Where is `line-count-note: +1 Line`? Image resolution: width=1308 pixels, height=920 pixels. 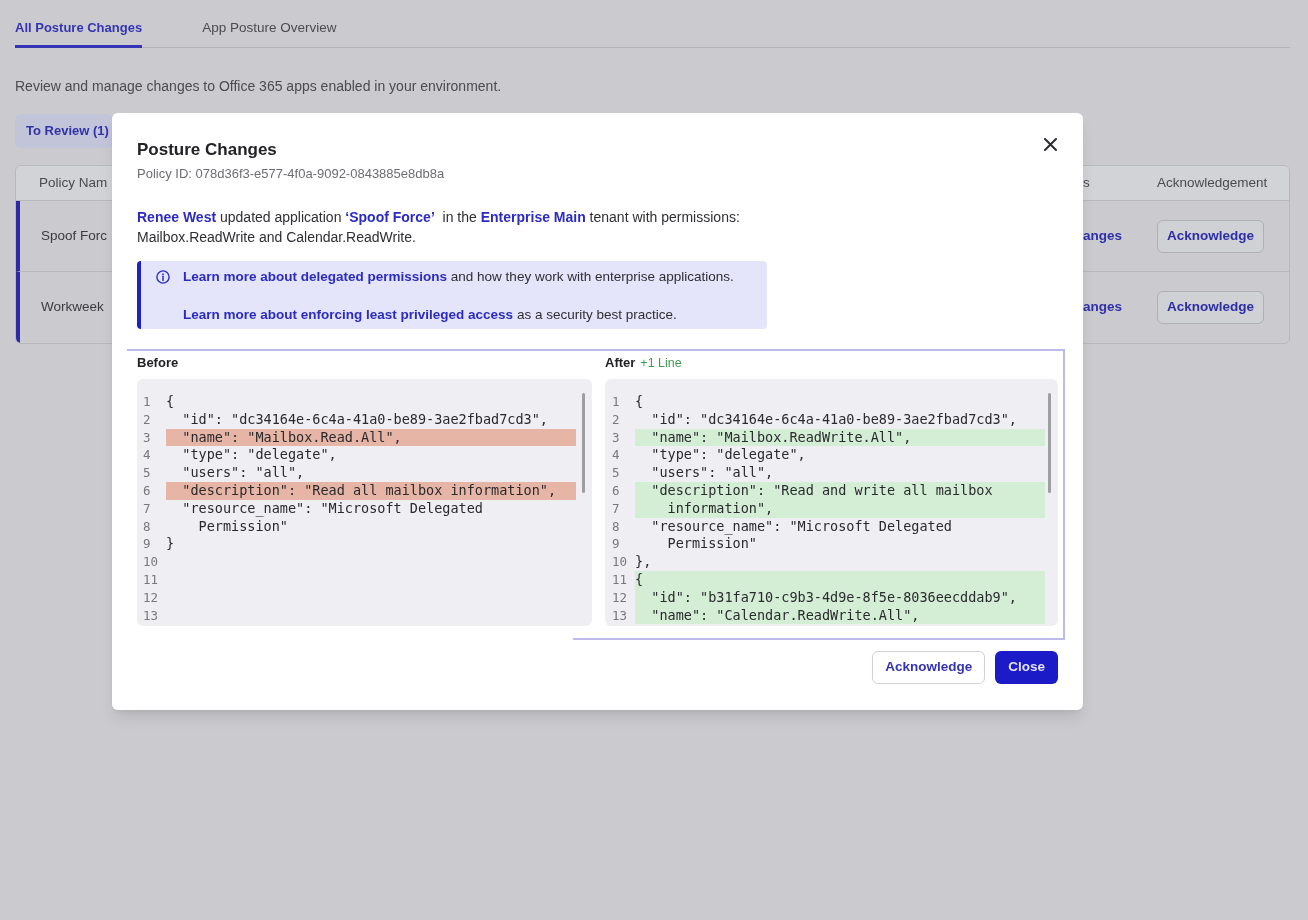
line-count-note: +1 Line is located at coordinates (661, 363).